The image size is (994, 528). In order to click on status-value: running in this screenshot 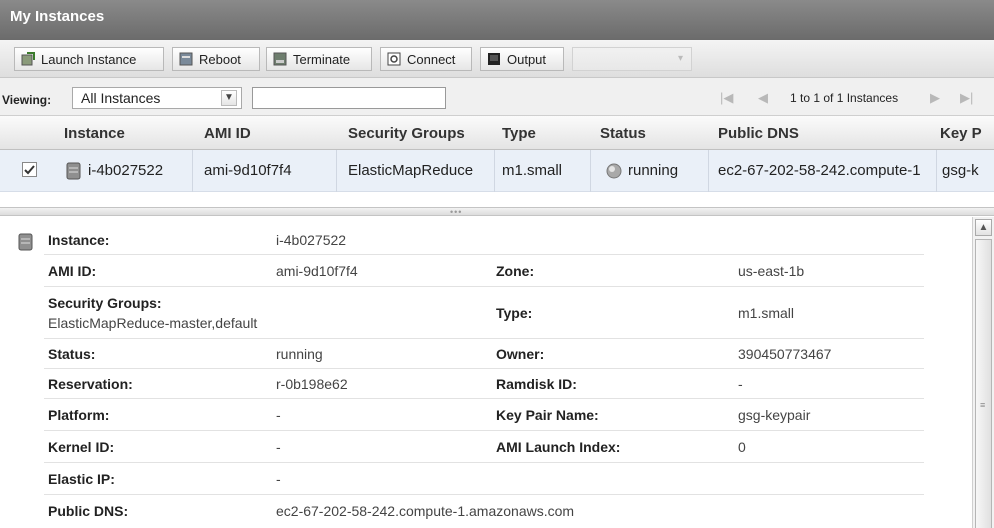, I will do `click(299, 354)`.